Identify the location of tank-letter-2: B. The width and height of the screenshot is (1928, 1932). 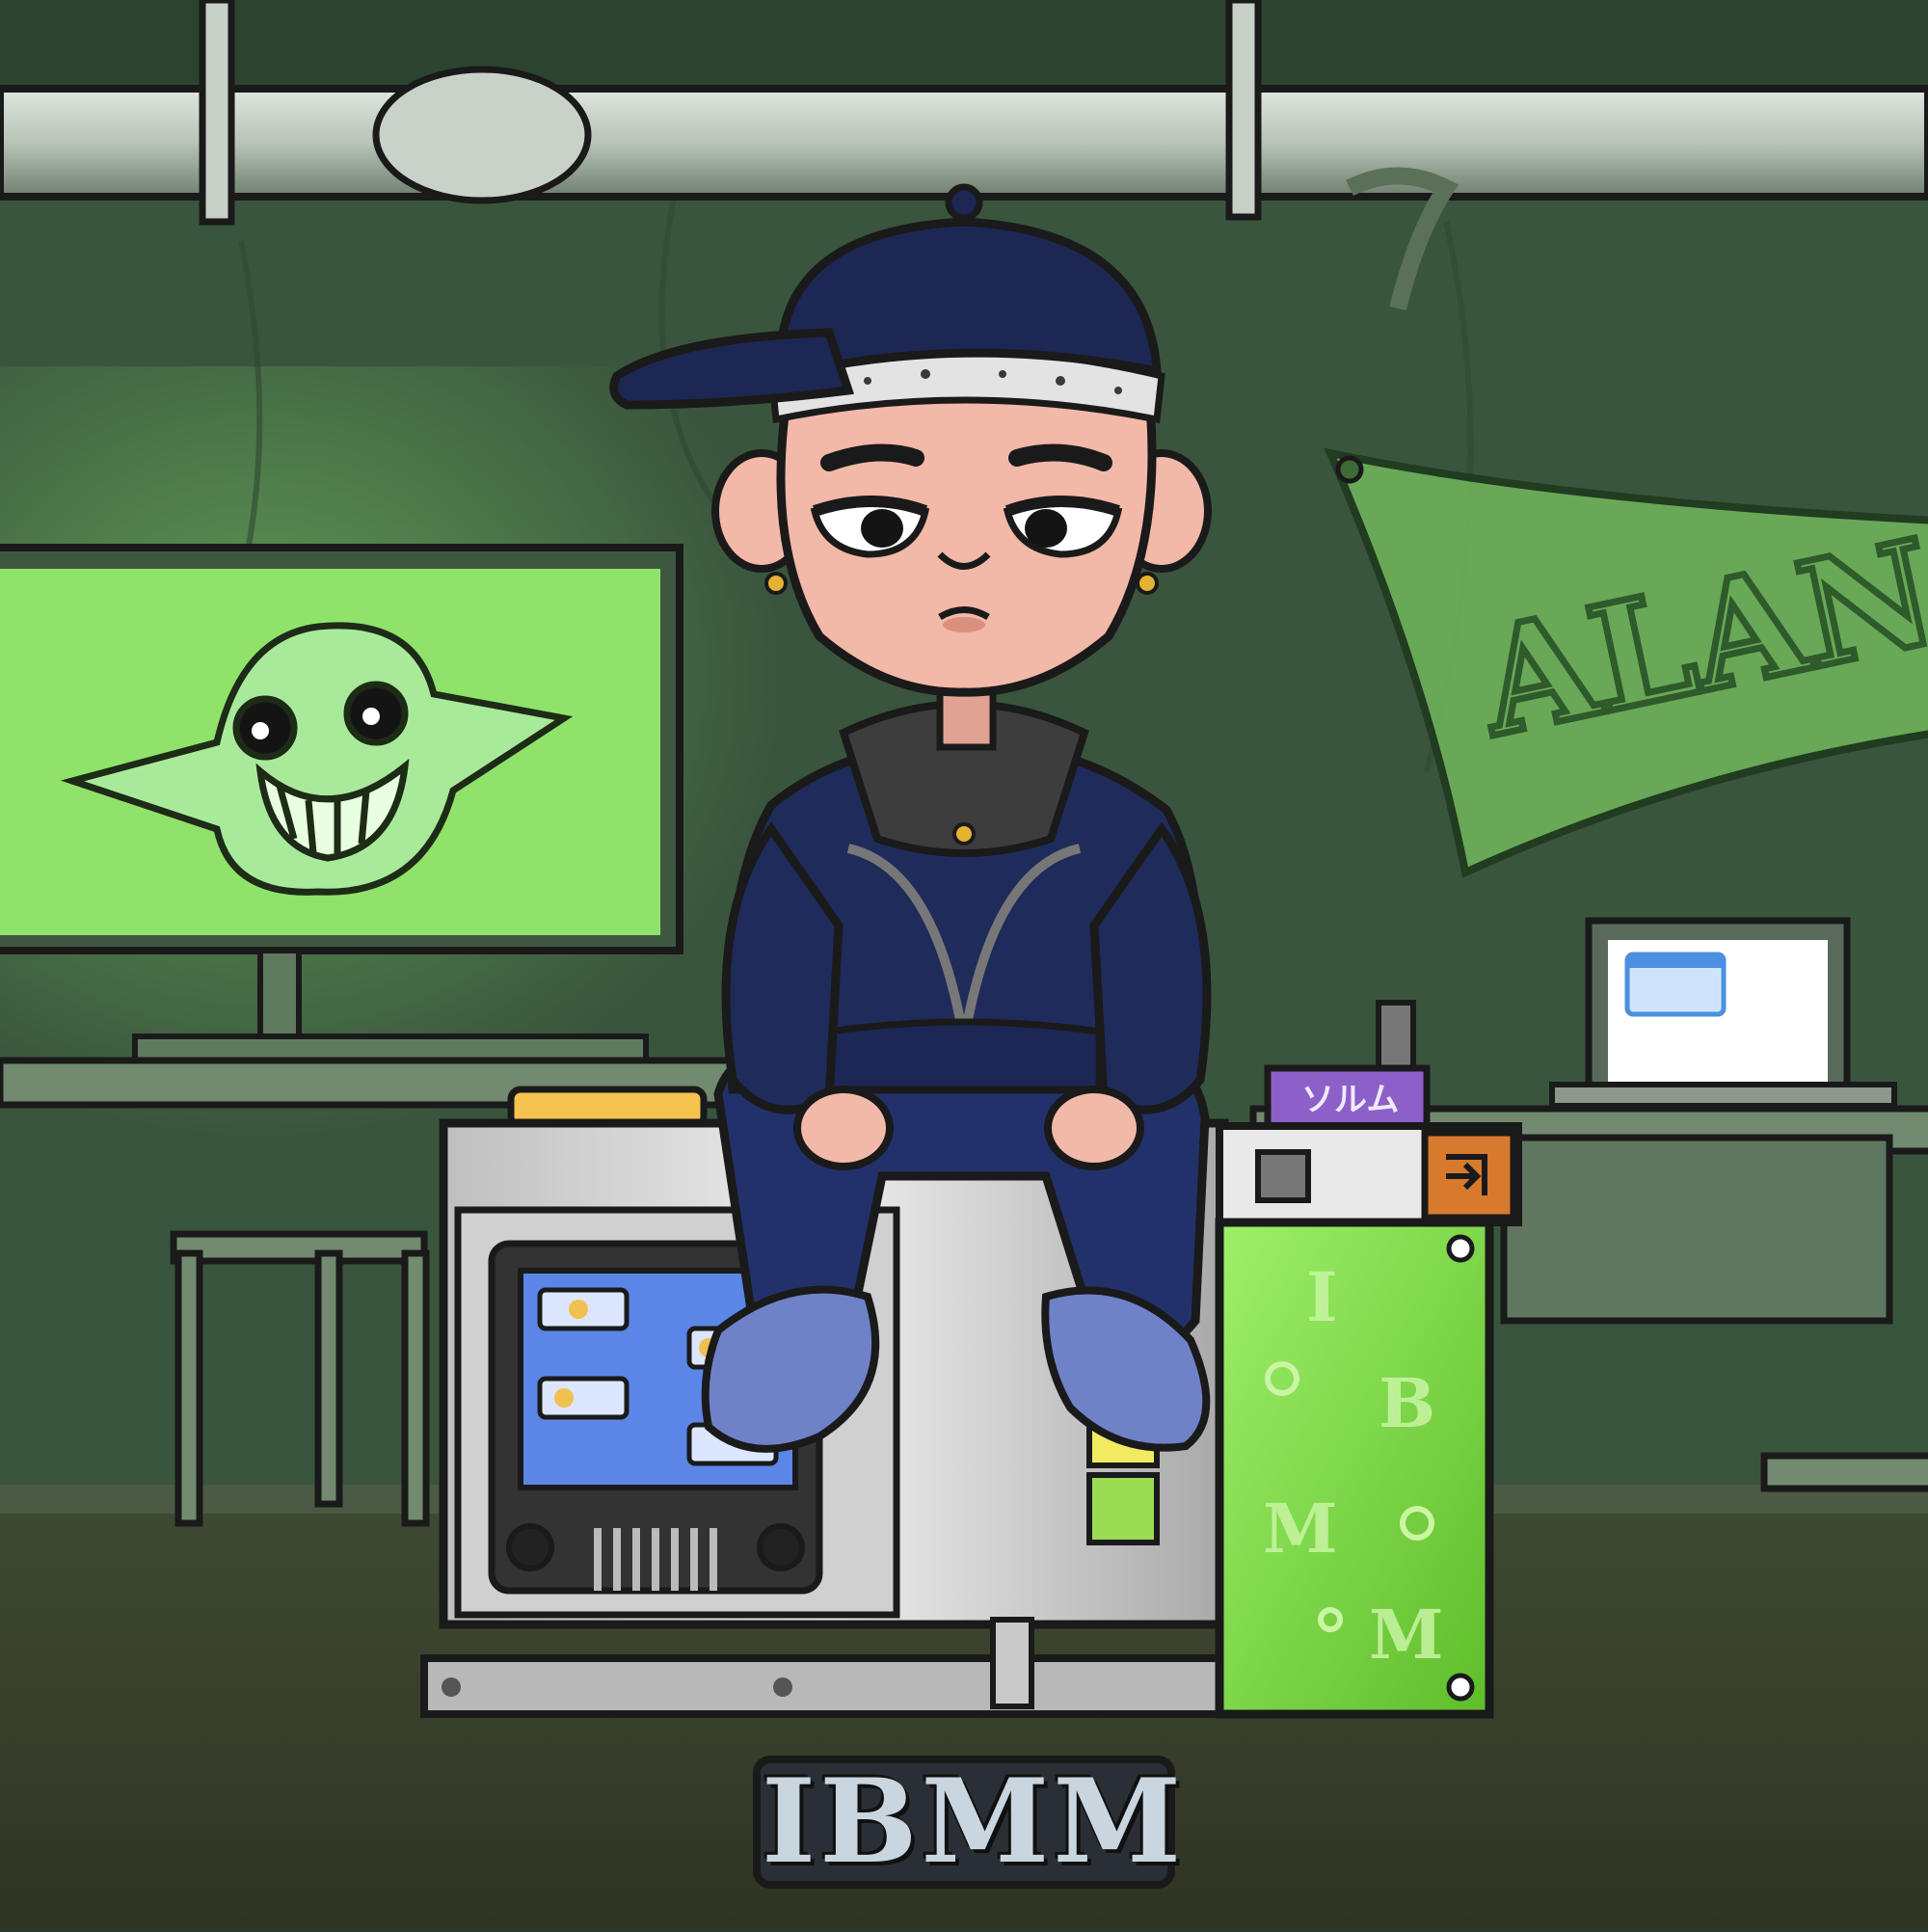
(1407, 1403).